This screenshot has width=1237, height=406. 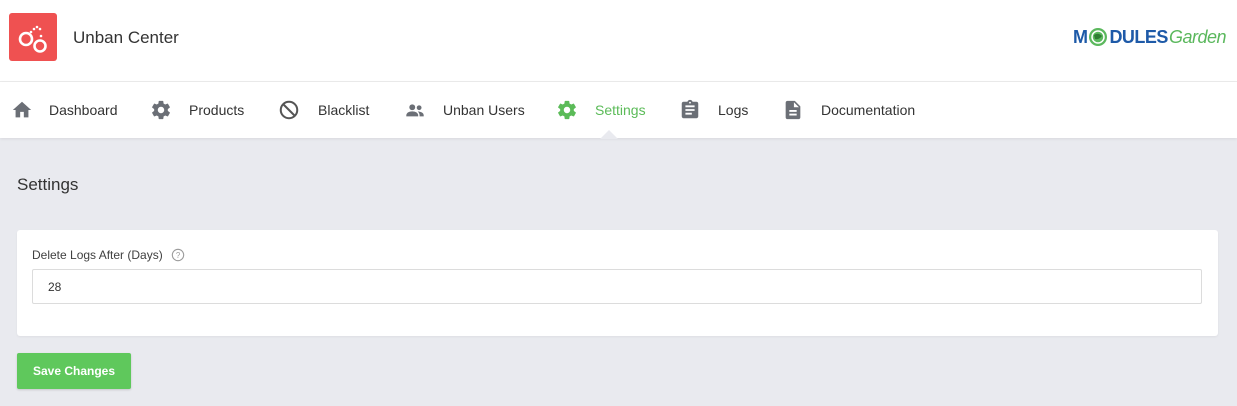 I want to click on nav-item-blacklist: Blacklist, so click(x=323, y=110).